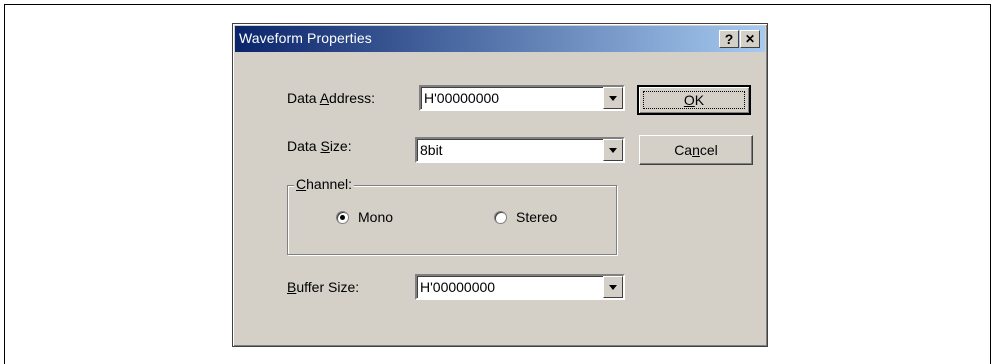 Image resolution: width=995 pixels, height=364 pixels. I want to click on data-address-dropdown-button, so click(613, 98).